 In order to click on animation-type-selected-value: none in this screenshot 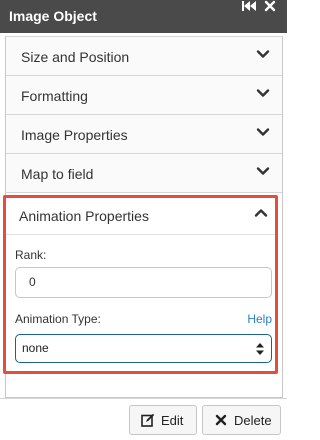, I will do `click(35, 348)`.